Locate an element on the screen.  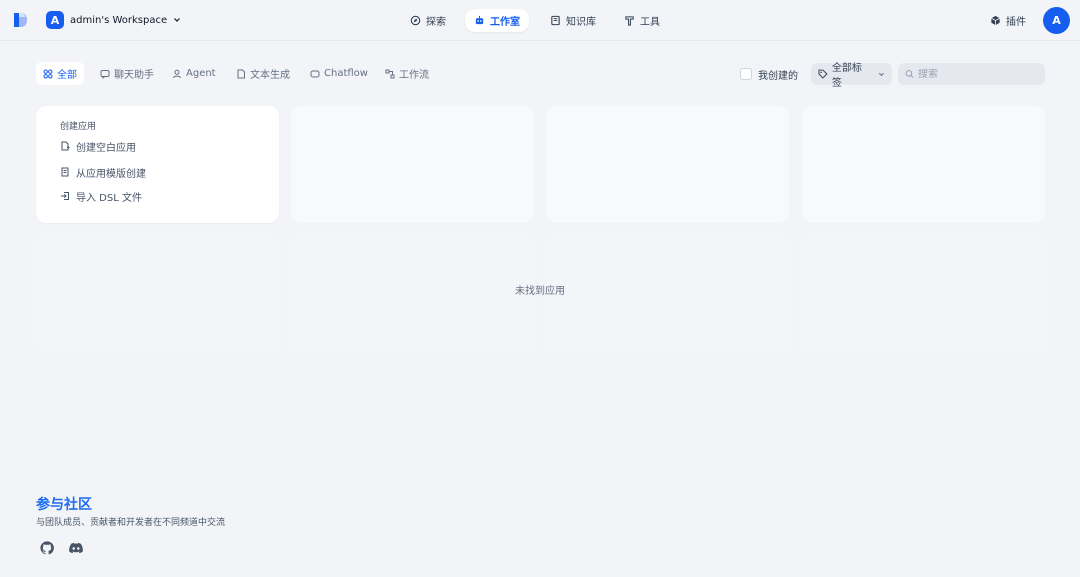
document-icon is located at coordinates (241, 73).